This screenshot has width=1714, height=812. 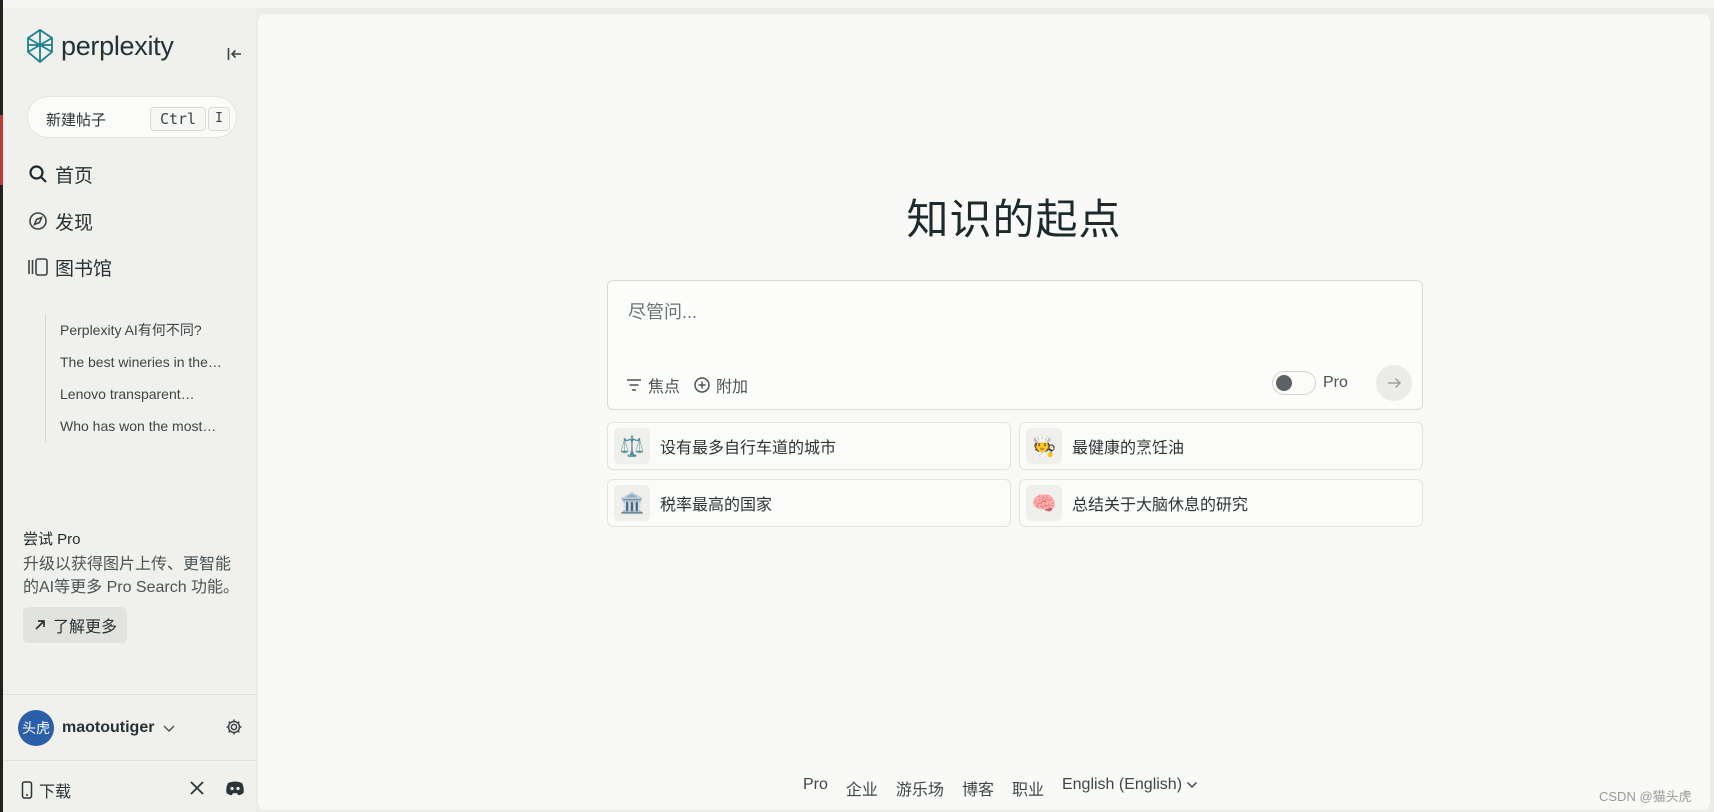 I want to click on toggle-knob, so click(x=1284, y=383).